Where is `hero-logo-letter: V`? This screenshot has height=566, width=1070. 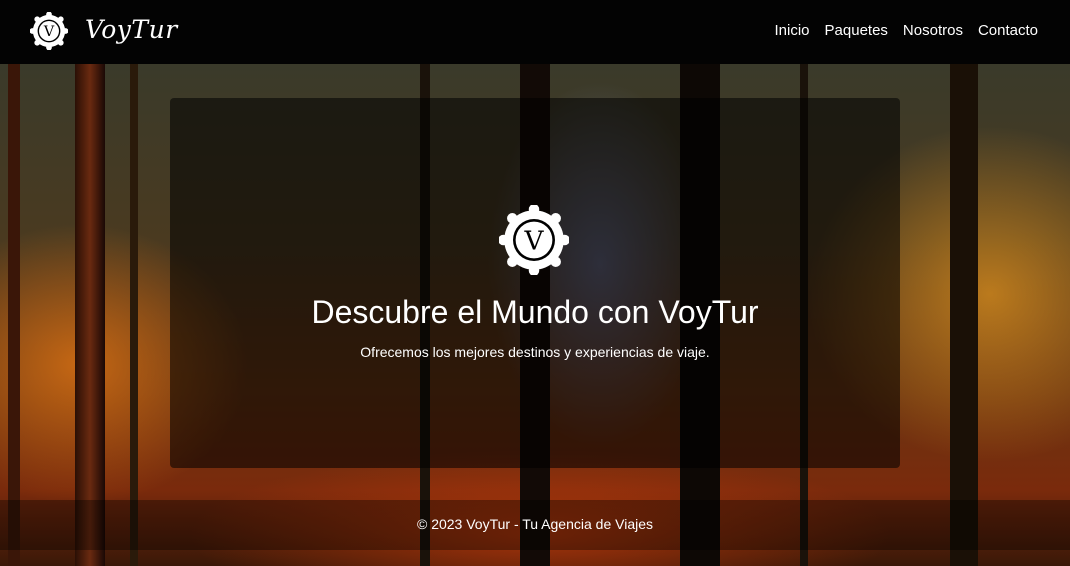 hero-logo-letter: V is located at coordinates (534, 242).